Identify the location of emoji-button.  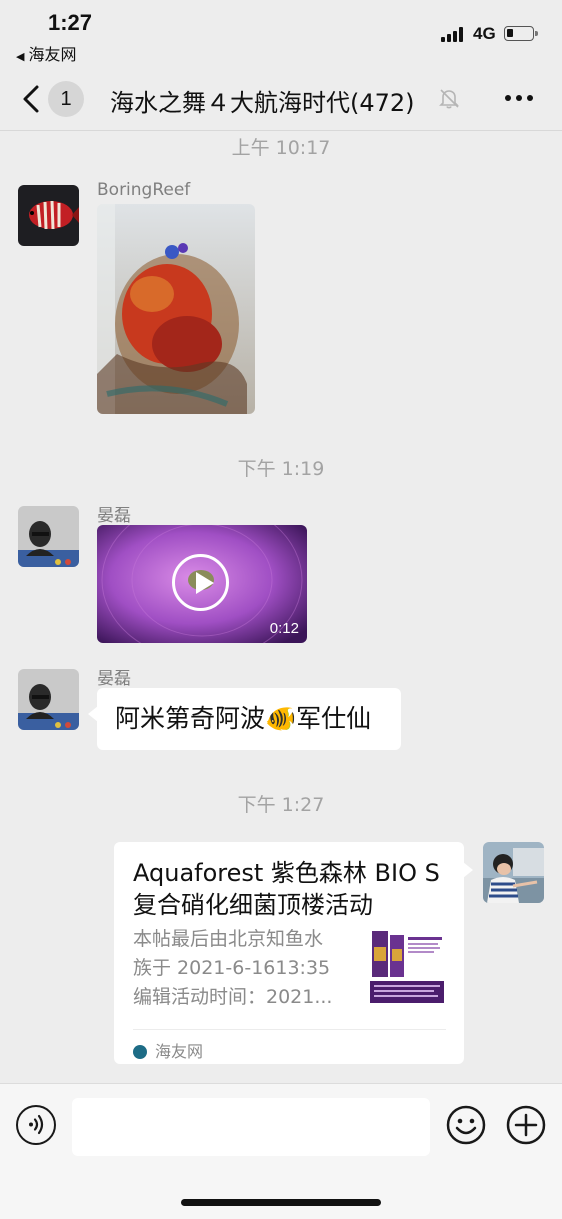
(466, 1125).